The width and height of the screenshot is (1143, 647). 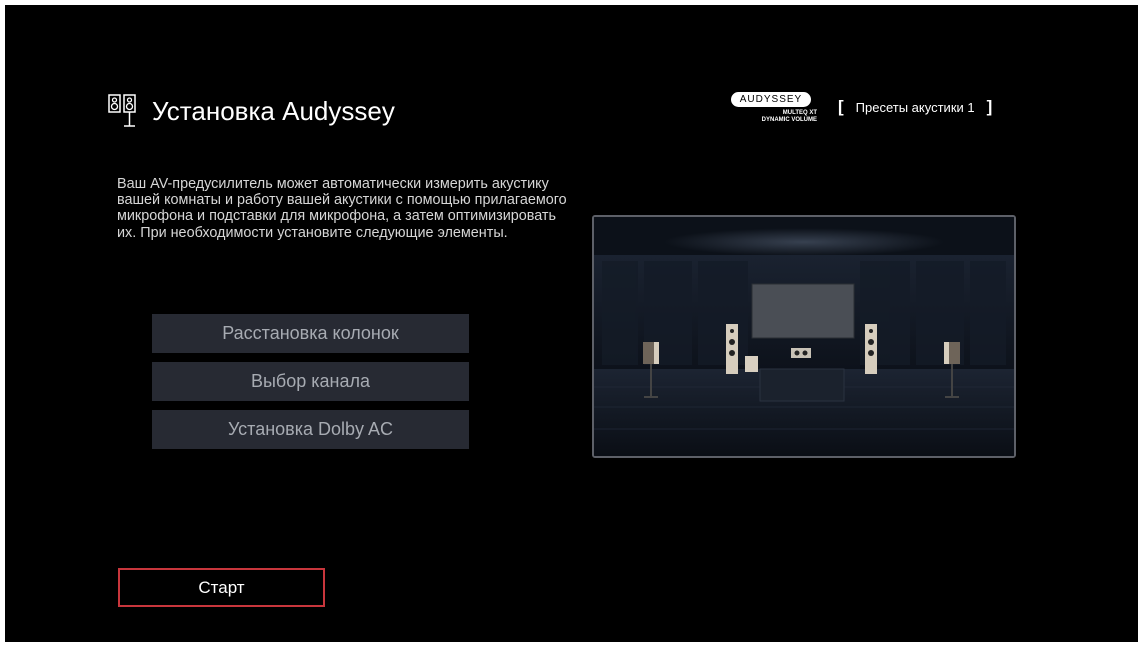 I want to click on preset-label: Пресеты акустики 1, so click(x=915, y=107).